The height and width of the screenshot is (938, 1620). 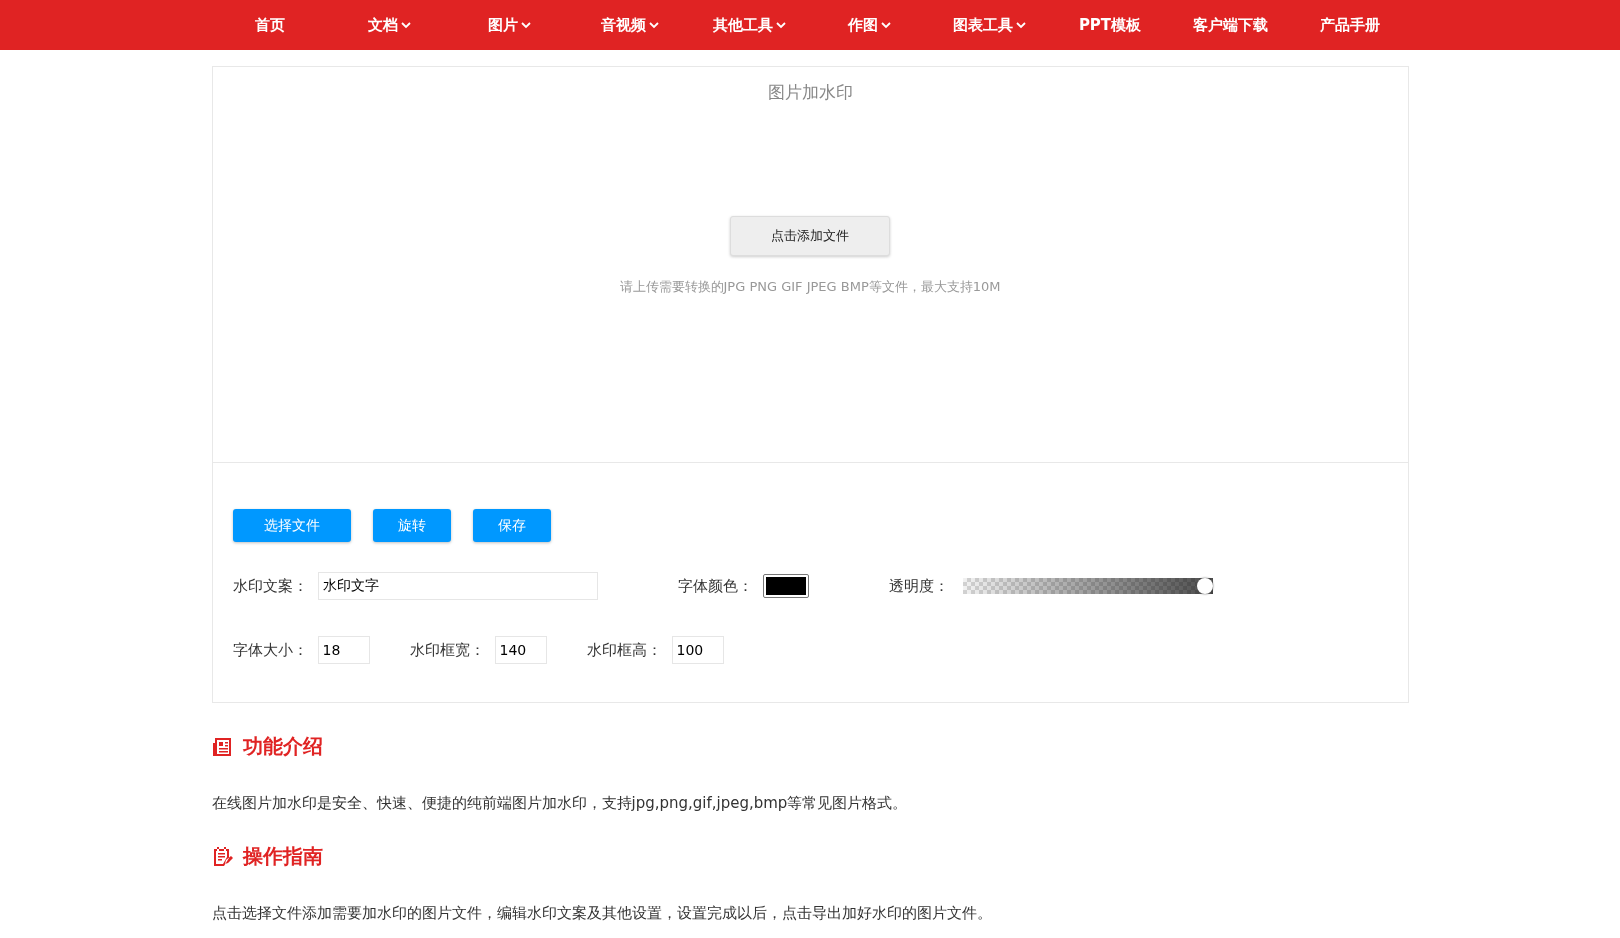 I want to click on field-label: 水印框高：, so click(x=624, y=650).